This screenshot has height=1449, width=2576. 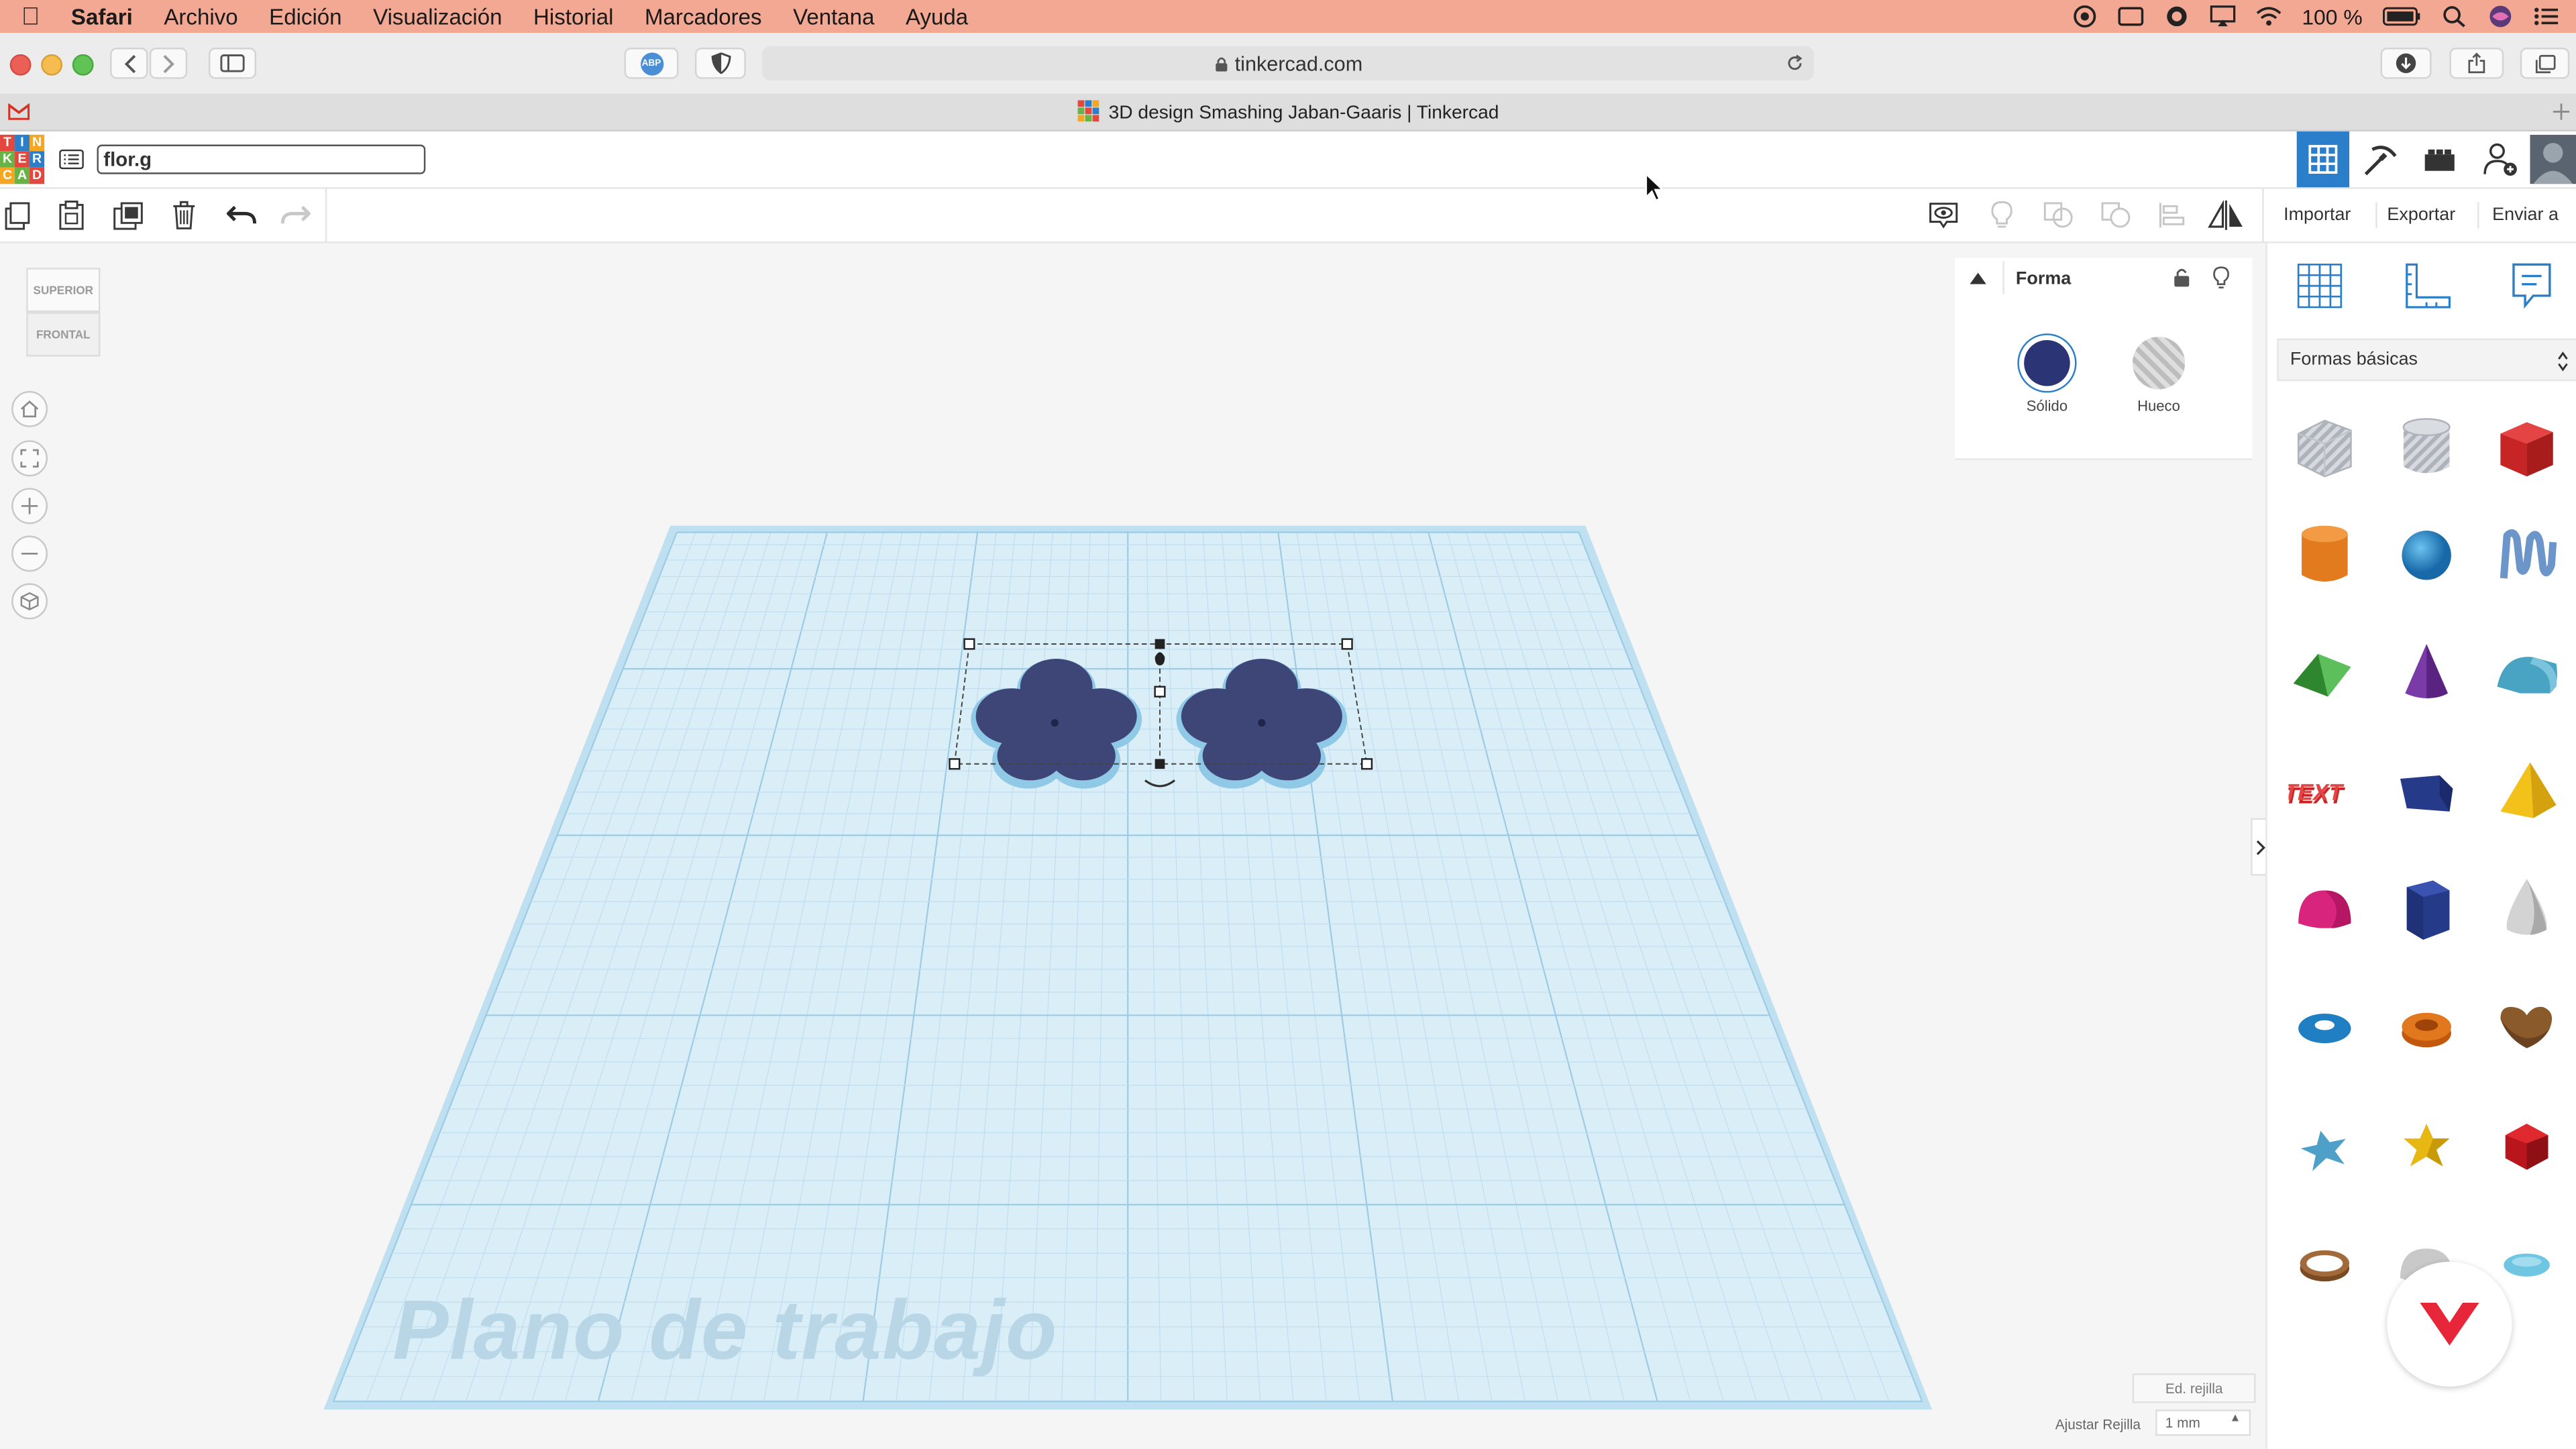 I want to click on adblock-extension-button: ABP, so click(x=651, y=63).